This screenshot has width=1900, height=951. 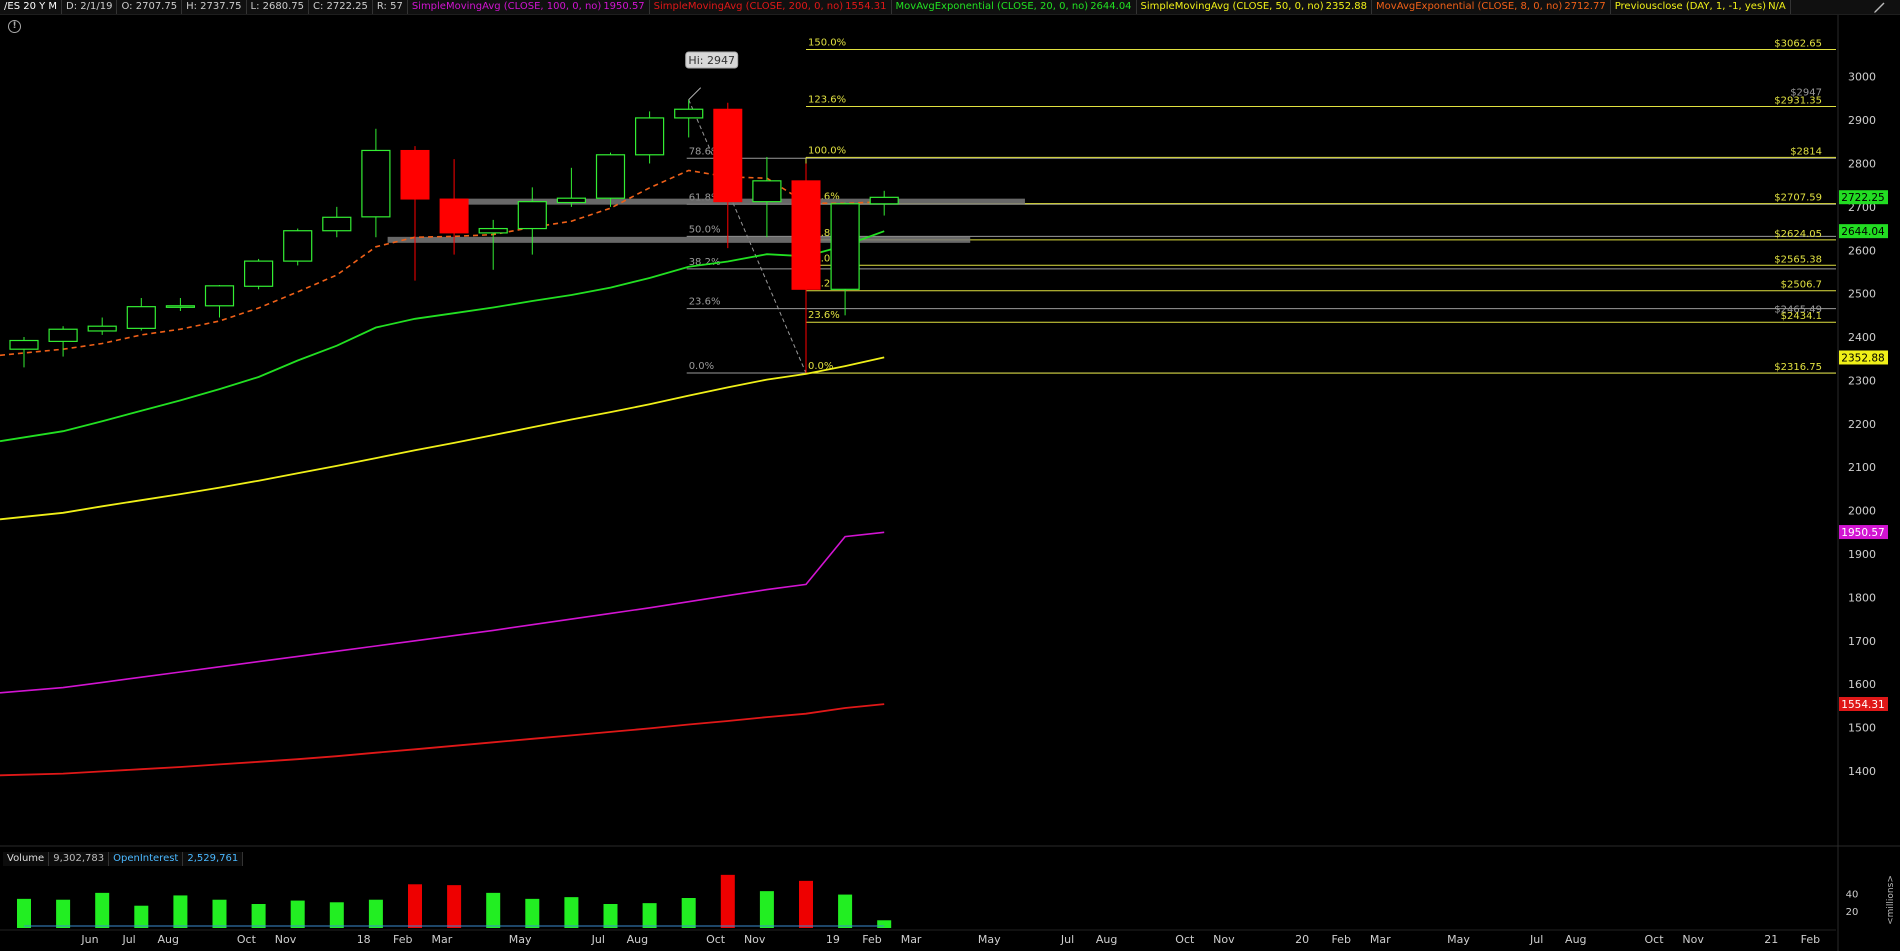 I want to click on study-sma50-label: SimpleMovingAvg (CLOSE, 50, 0, no), so click(x=1230, y=7).